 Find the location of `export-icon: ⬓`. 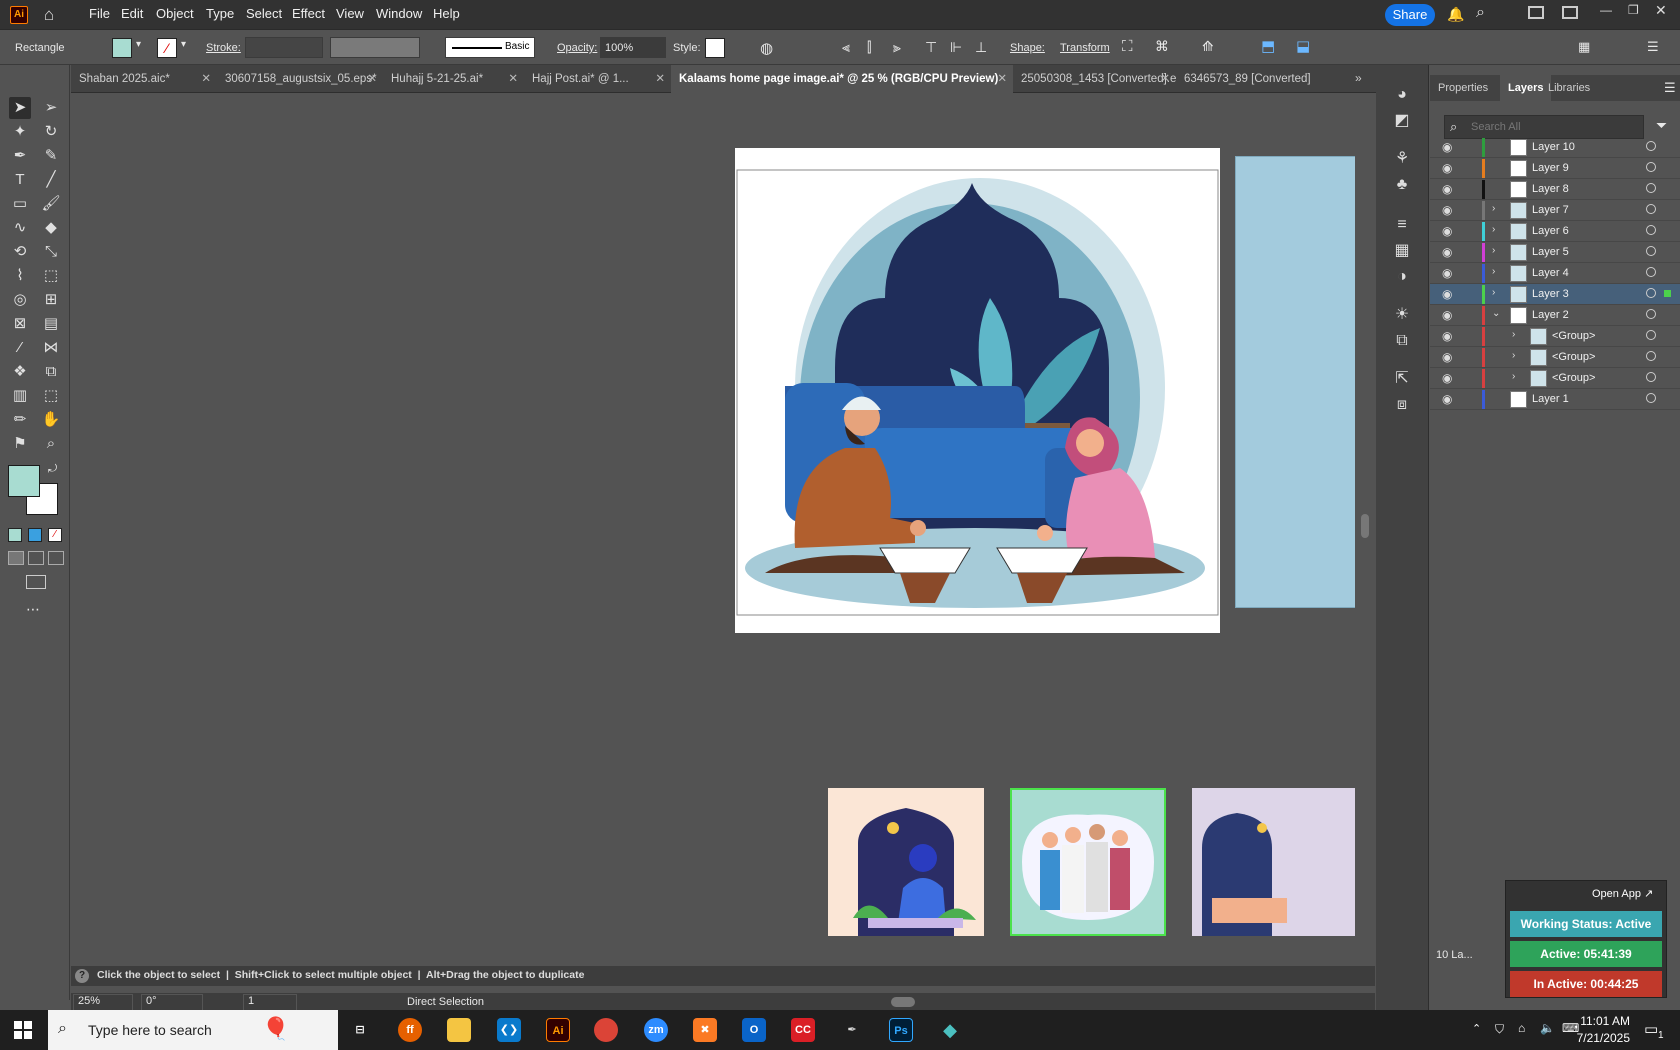

export-icon: ⬓ is located at coordinates (1303, 46).